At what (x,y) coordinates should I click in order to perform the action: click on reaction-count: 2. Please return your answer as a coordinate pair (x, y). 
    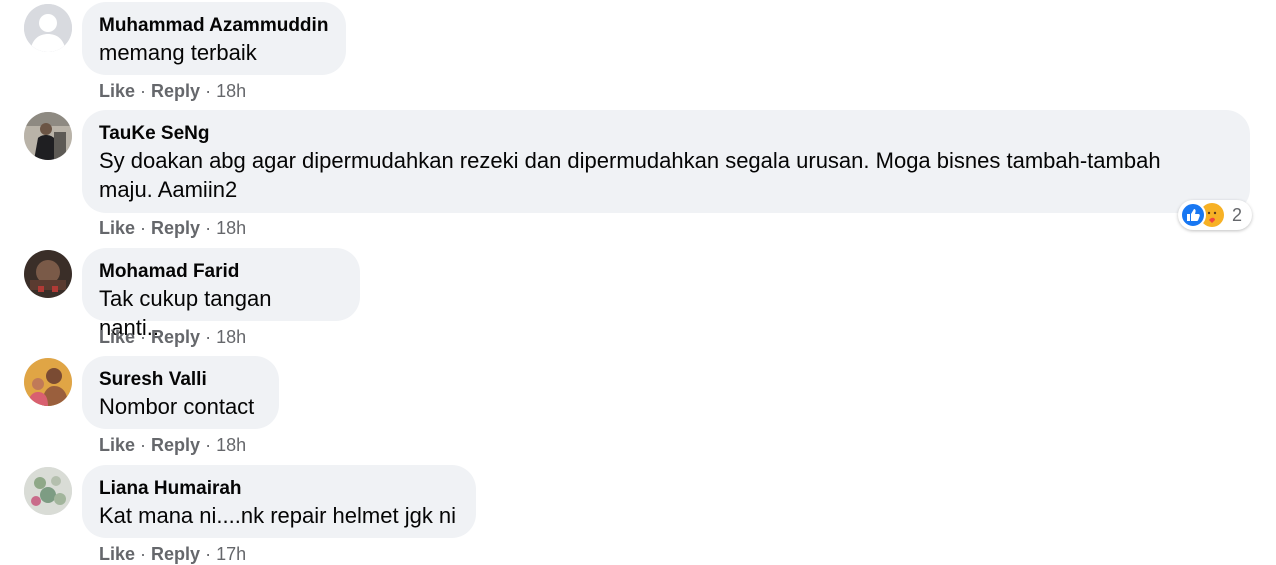
    Looking at the image, I should click on (1237, 214).